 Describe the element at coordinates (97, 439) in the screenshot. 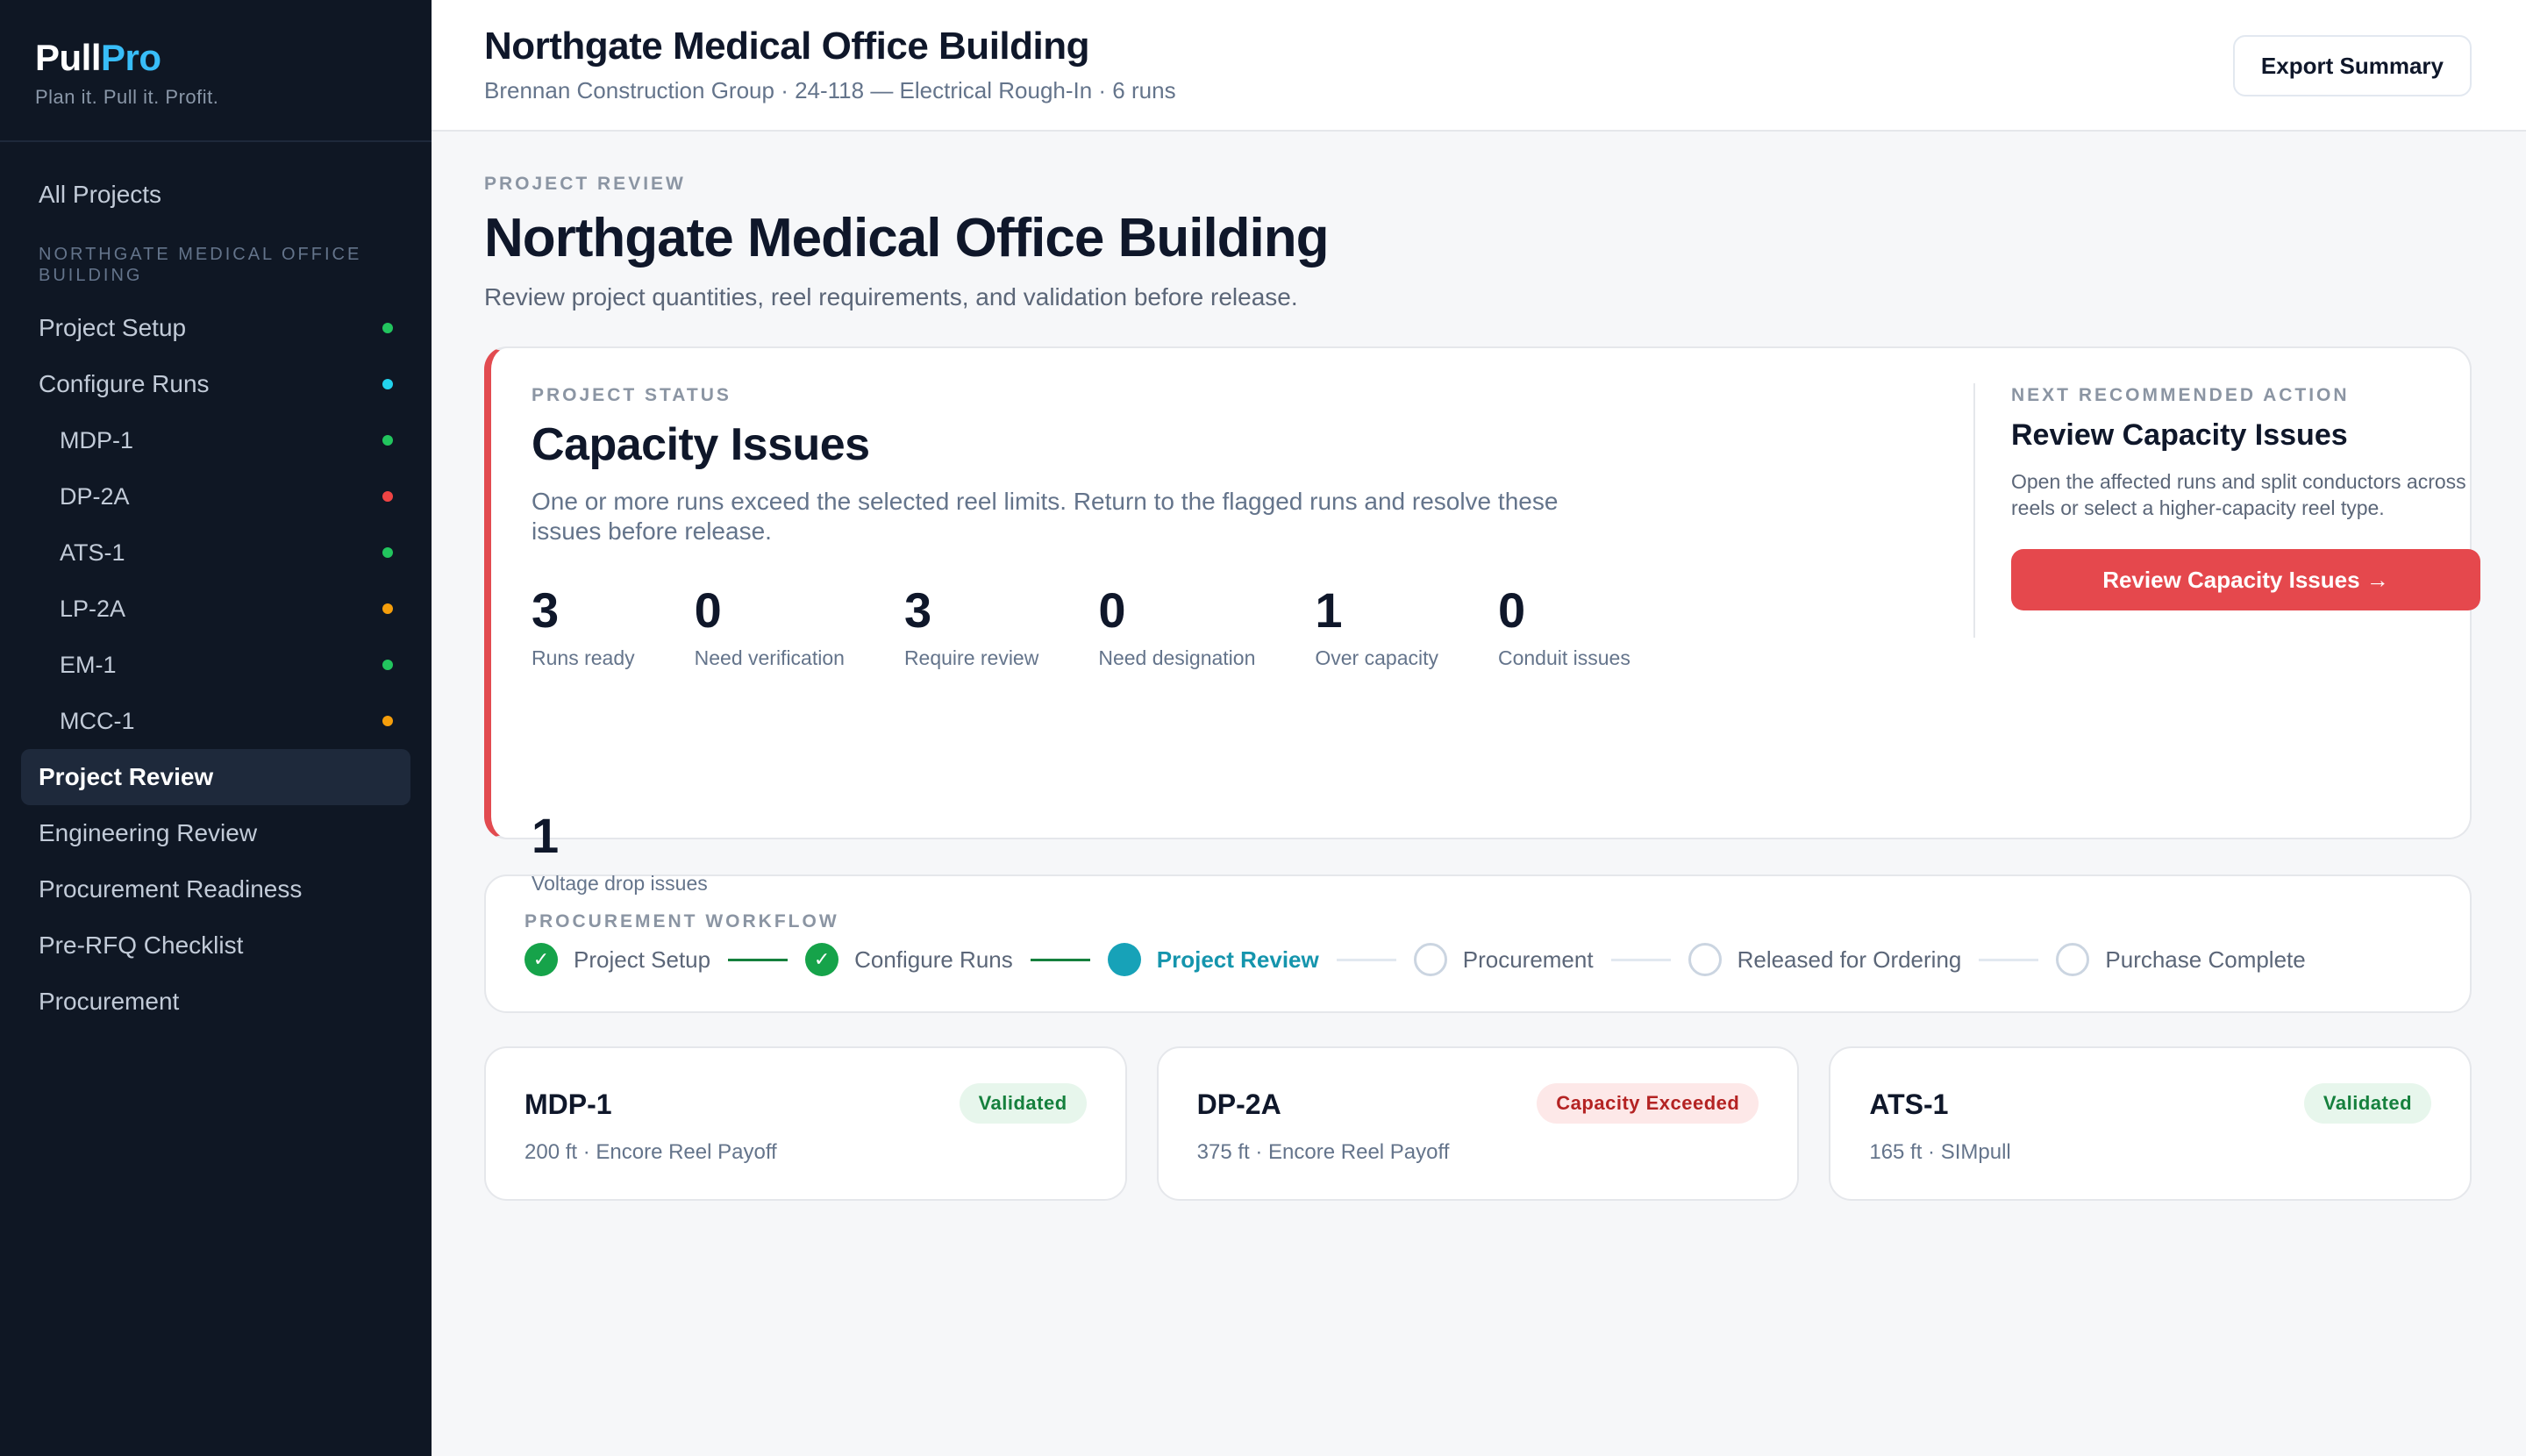

I see `sidebar-item-label: MDP-1` at that location.